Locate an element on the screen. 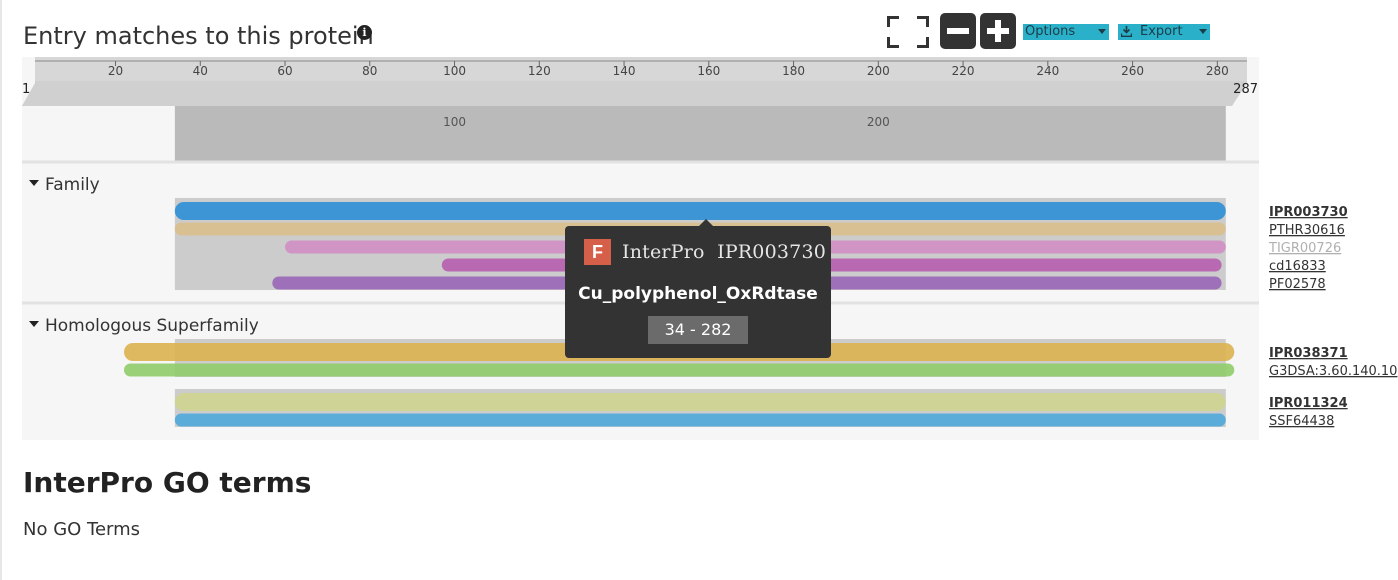 The height and width of the screenshot is (580, 1398). entry-link: SSF64438 is located at coordinates (1301, 421).